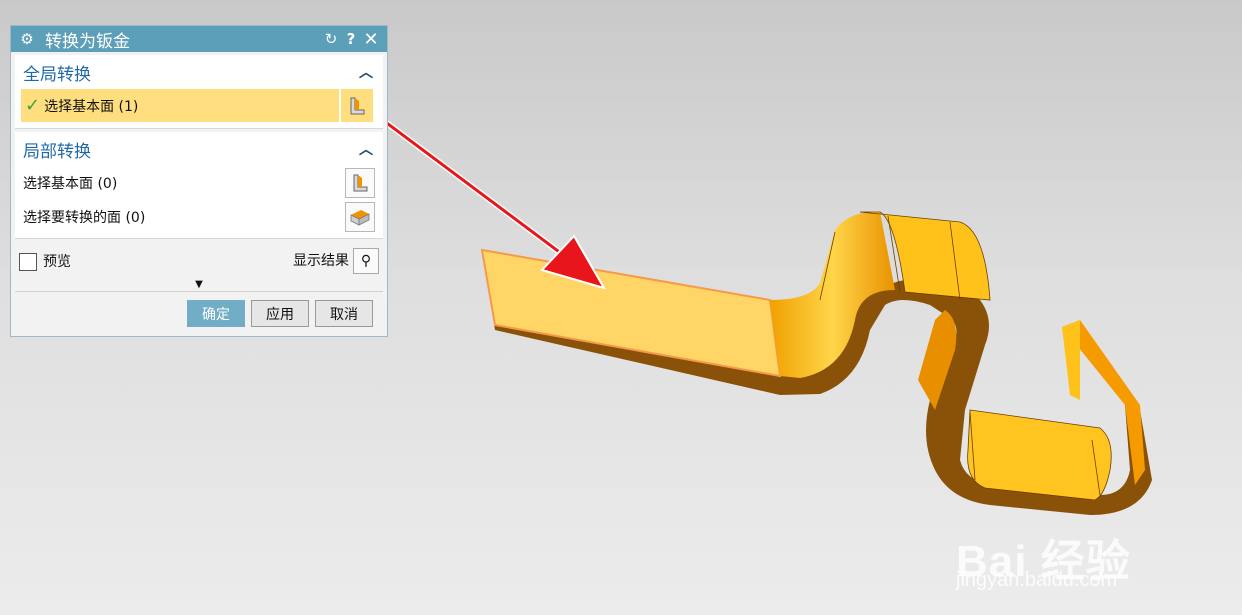  I want to click on global-convert-section: 全局转换 ︿ ✓ 选择基本面 (1), so click(199, 92).